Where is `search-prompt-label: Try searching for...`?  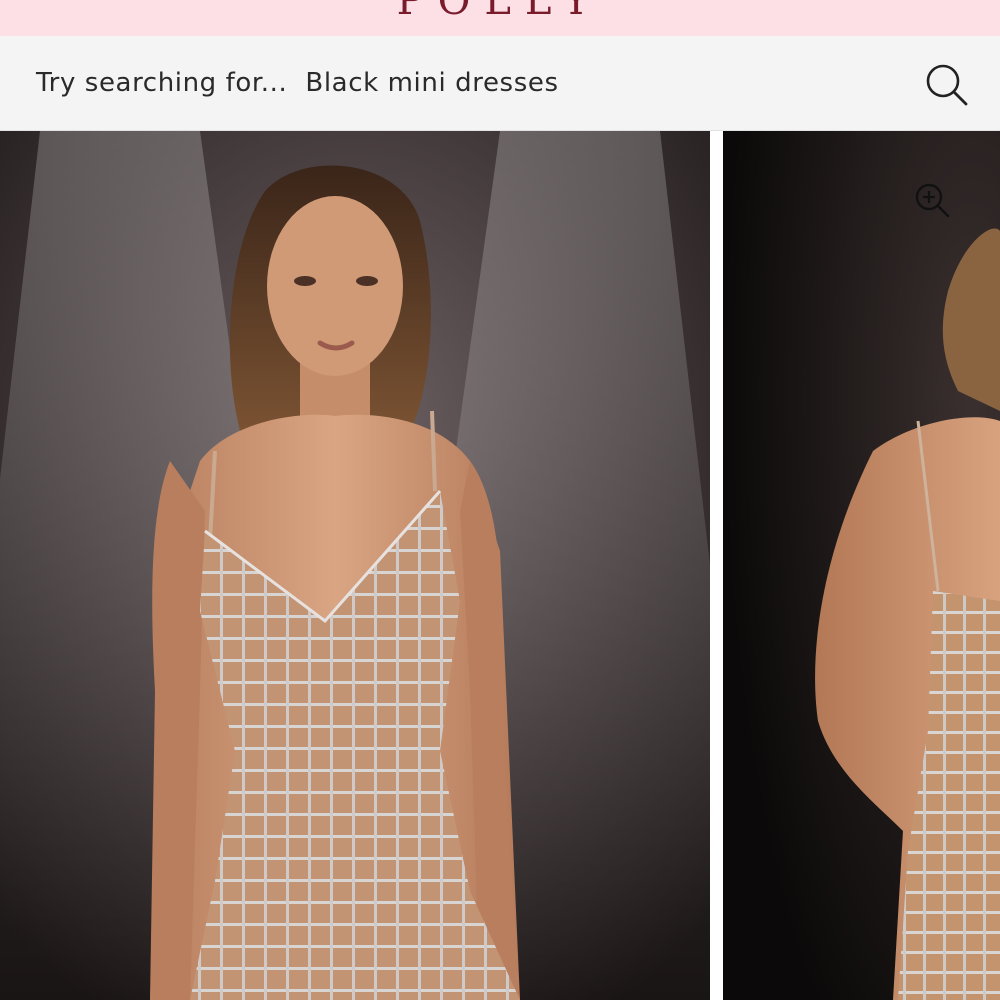
search-prompt-label: Try searching for... is located at coordinates (162, 83).